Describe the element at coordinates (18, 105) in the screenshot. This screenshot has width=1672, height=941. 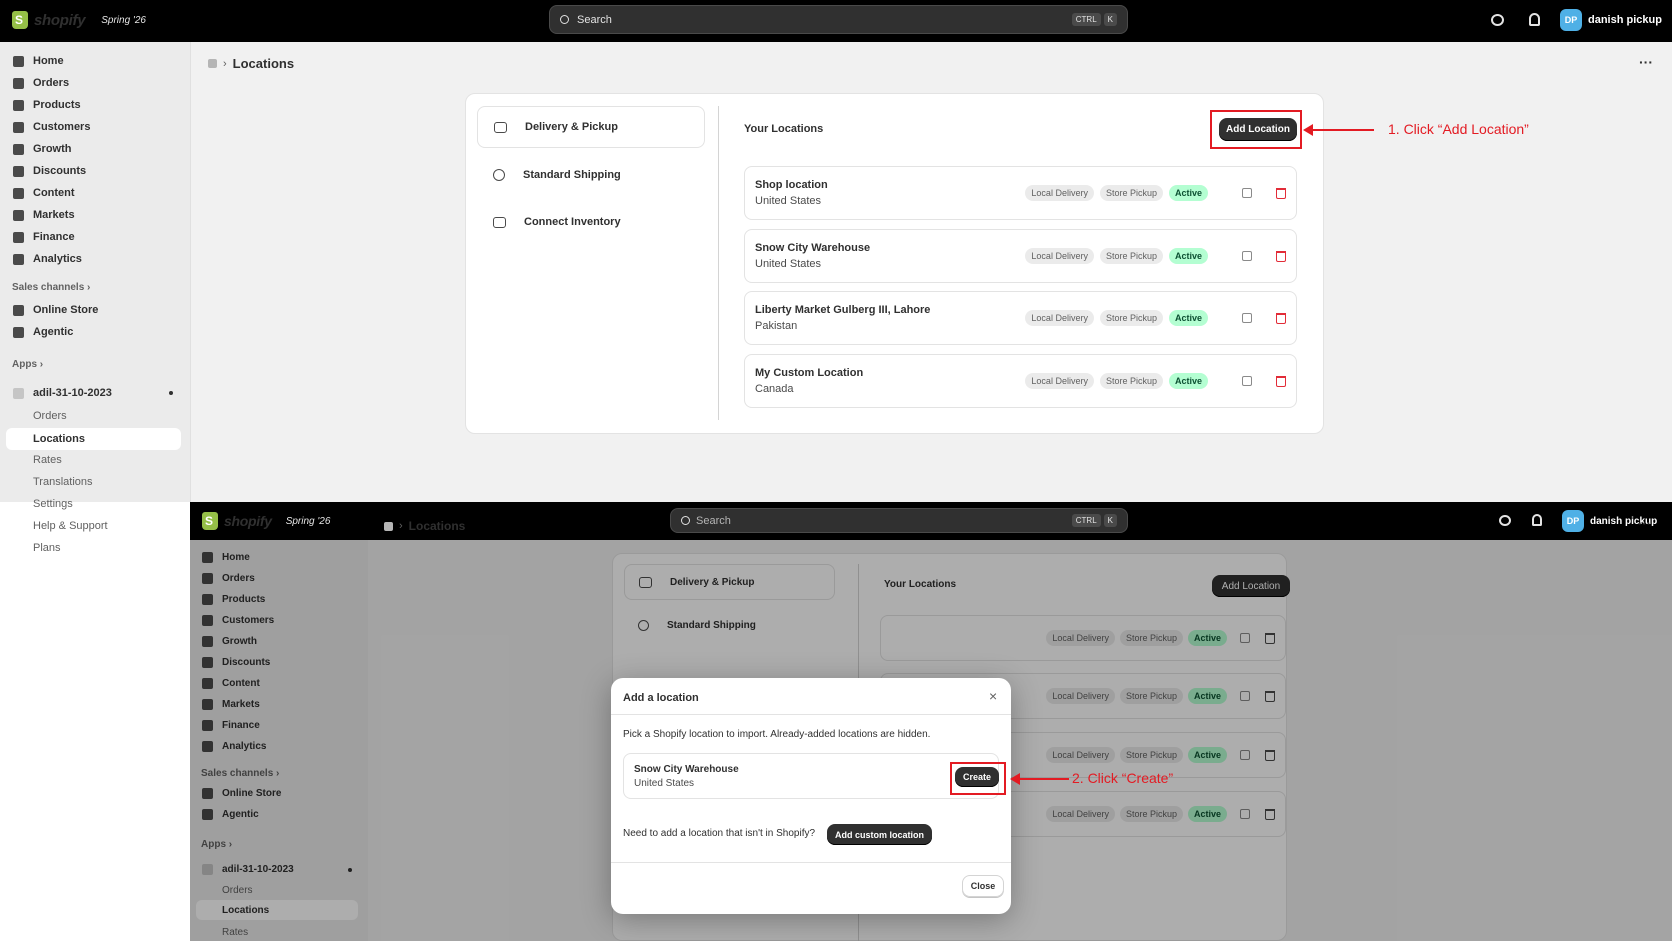
I see `tag-icon` at that location.